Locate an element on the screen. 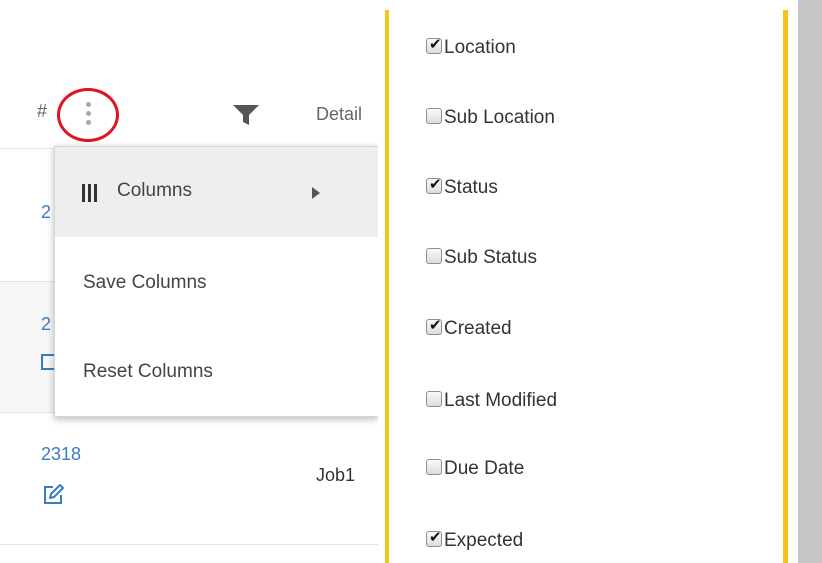 The width and height of the screenshot is (822, 563). submenu-arrow-icon is located at coordinates (316, 193).